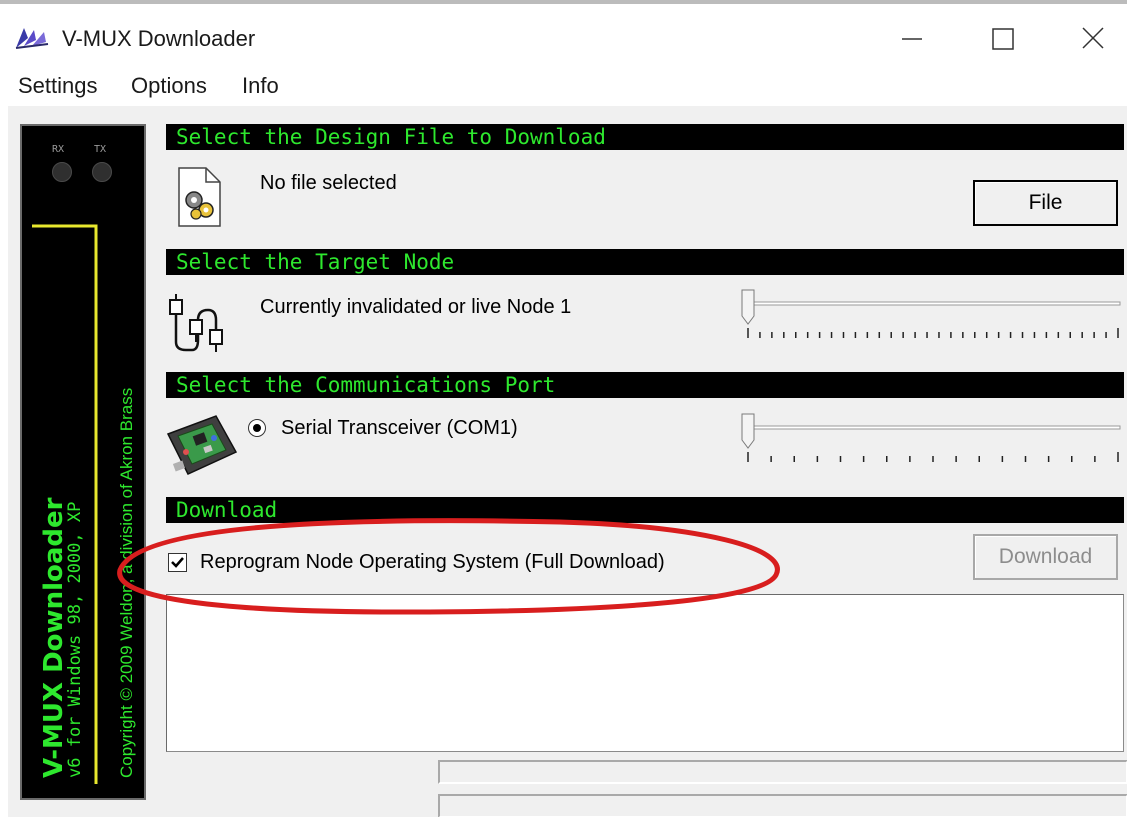 This screenshot has height=817, width=1127. What do you see at coordinates (196, 323) in the screenshot?
I see `cable-connector-icon` at bounding box center [196, 323].